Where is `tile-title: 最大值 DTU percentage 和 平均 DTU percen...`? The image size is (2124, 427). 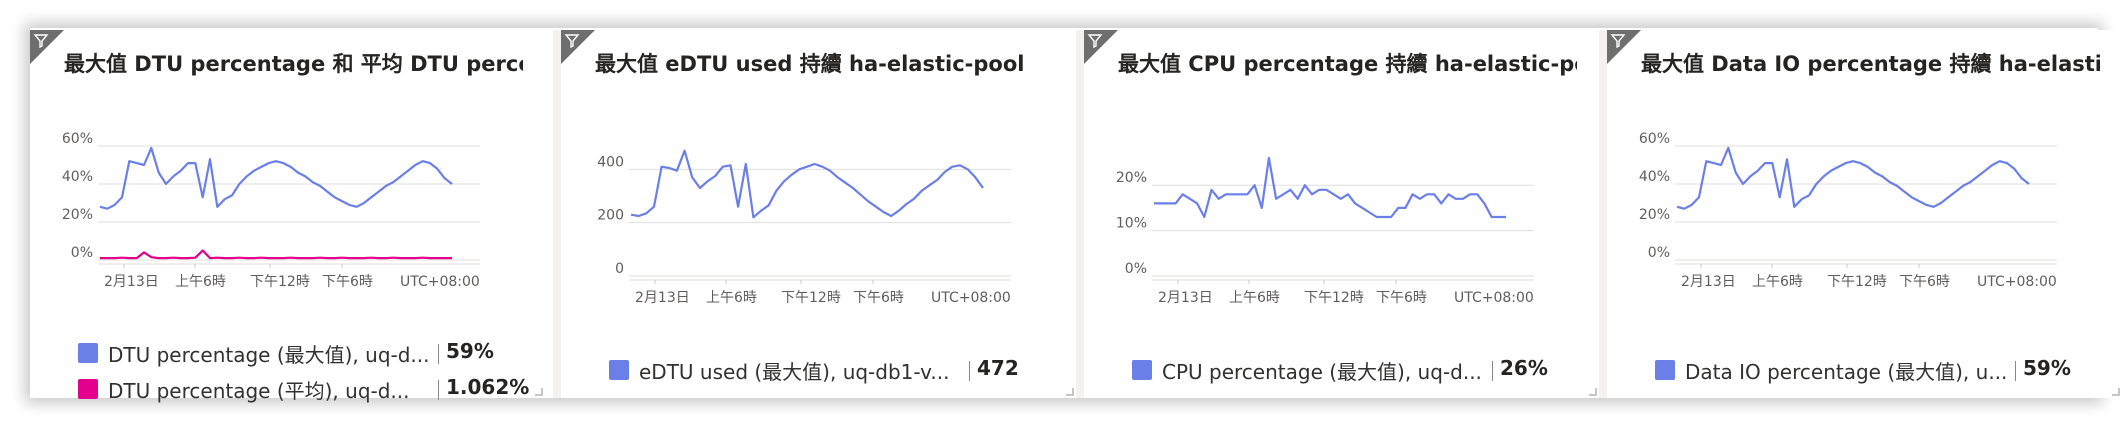 tile-title: 最大值 DTU percentage 和 平均 DTU percen... is located at coordinates (293, 63).